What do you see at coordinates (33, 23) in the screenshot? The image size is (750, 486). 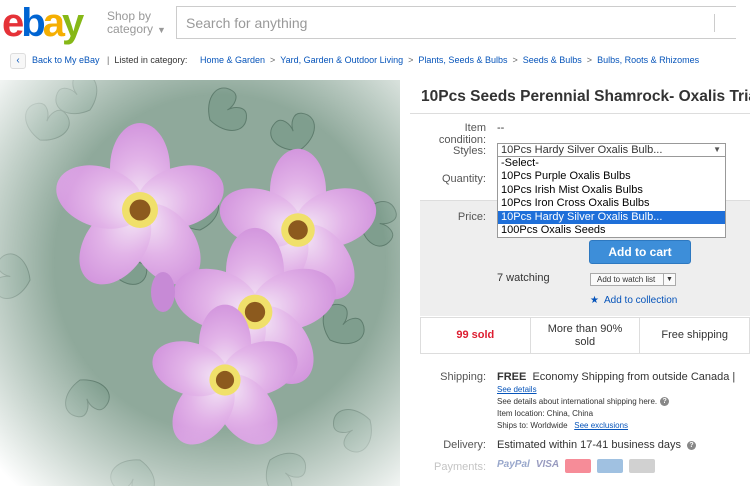 I see `logo-letter-b: b` at bounding box center [33, 23].